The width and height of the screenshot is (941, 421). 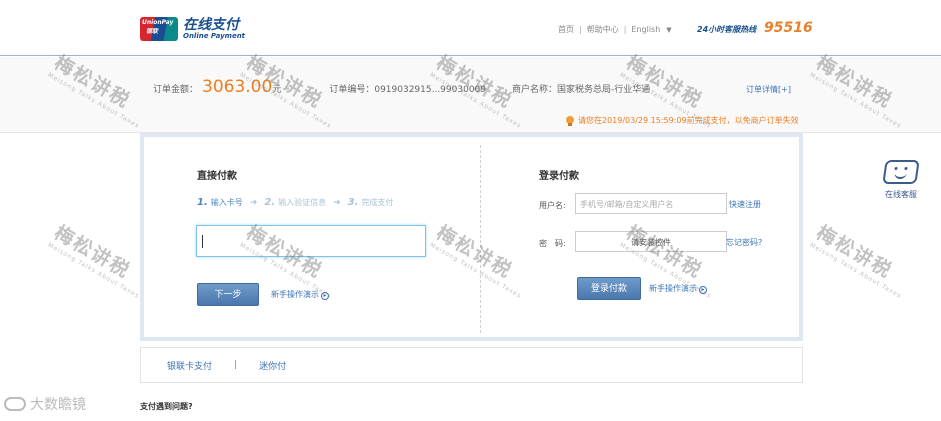 I want to click on logo-text: 在线支付 Online Payment, so click(x=214, y=29).